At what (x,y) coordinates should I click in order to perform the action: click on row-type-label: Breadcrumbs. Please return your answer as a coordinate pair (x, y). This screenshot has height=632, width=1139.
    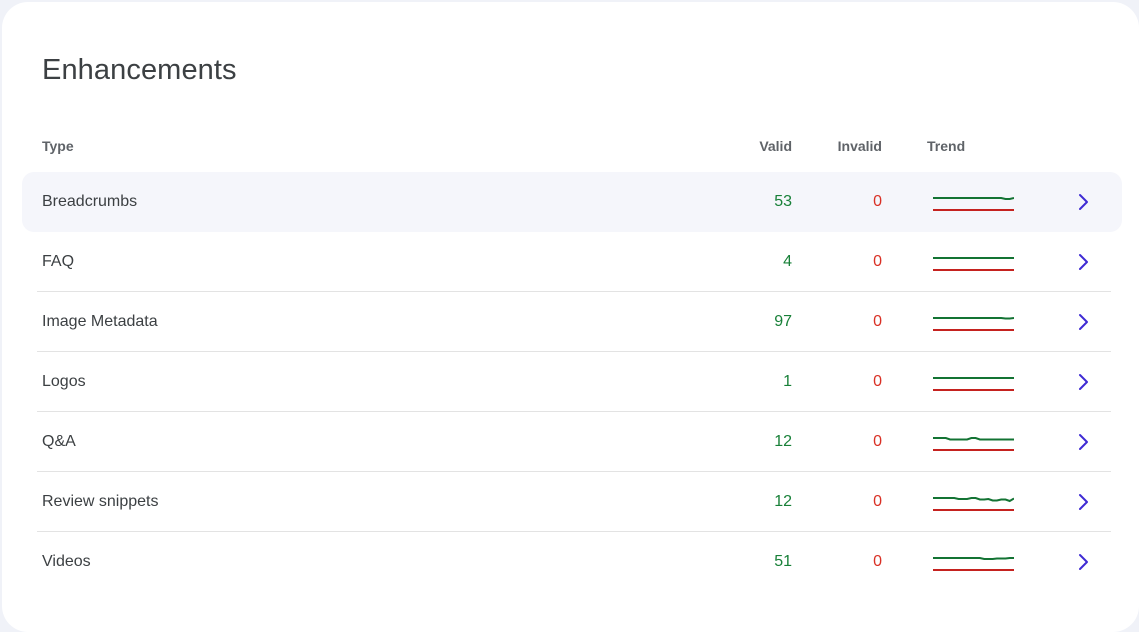
    Looking at the image, I should click on (90, 201).